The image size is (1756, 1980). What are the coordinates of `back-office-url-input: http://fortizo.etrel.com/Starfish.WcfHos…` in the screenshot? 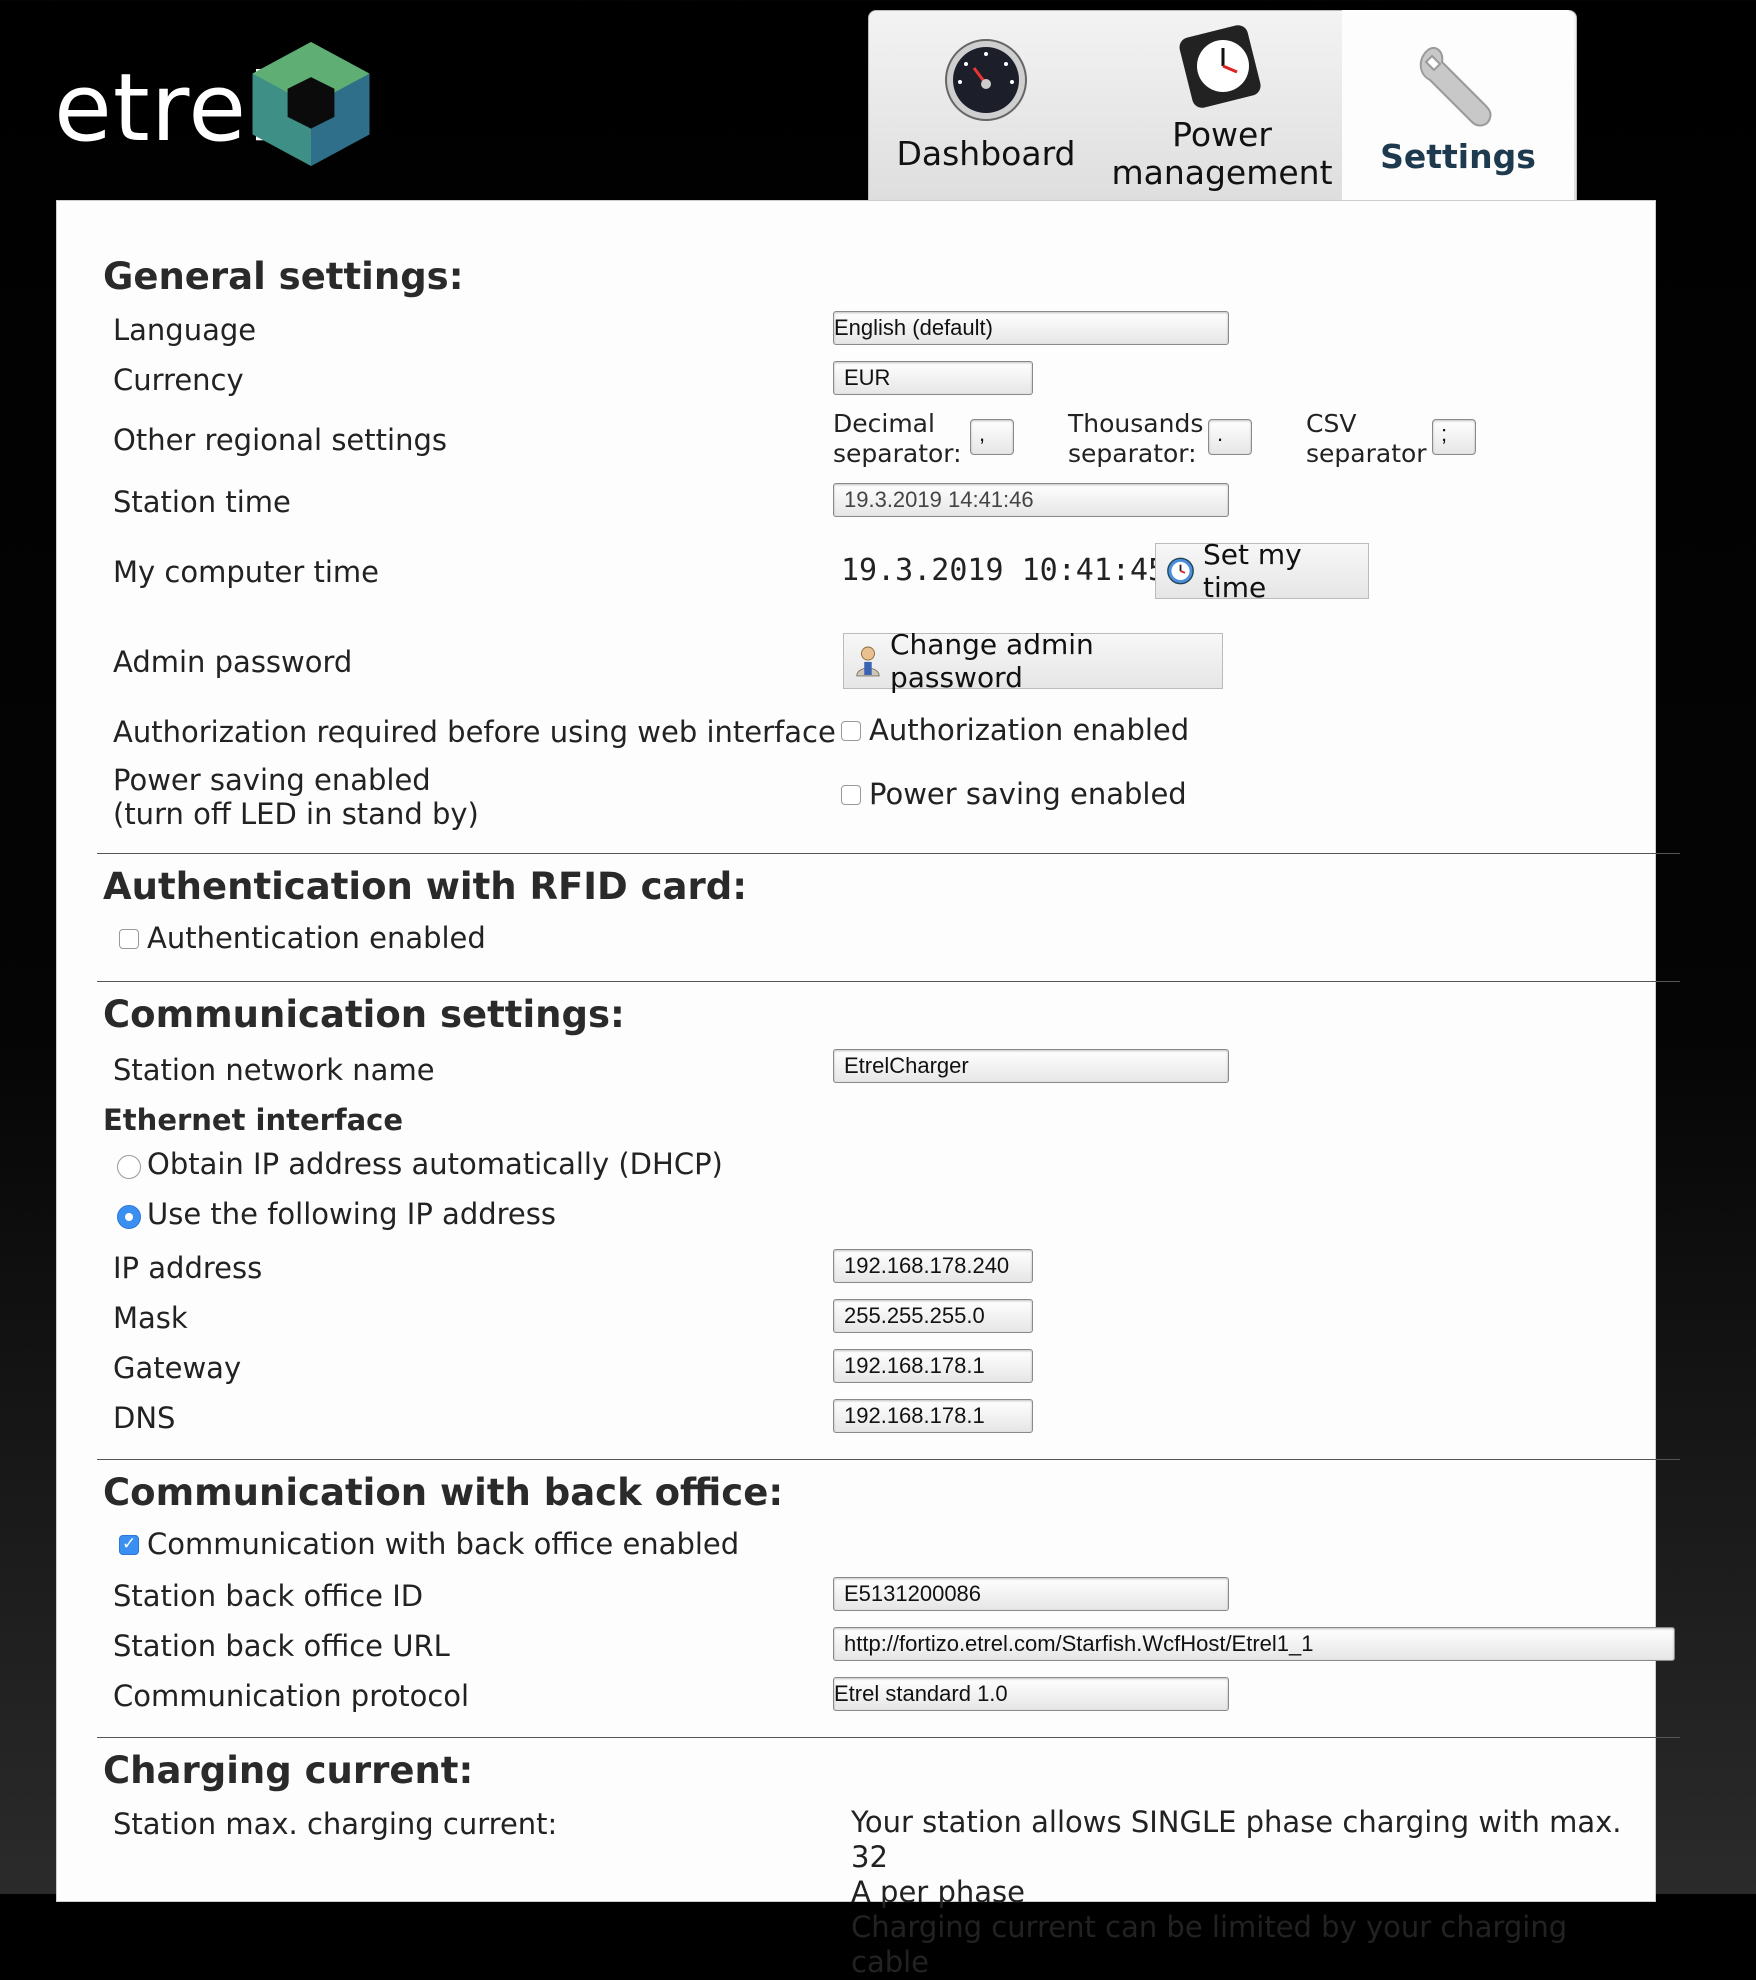 It's located at (1254, 1644).